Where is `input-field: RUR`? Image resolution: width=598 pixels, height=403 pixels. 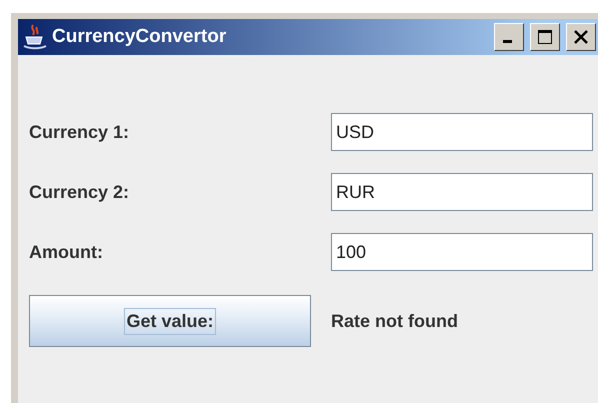 input-field: RUR is located at coordinates (462, 192).